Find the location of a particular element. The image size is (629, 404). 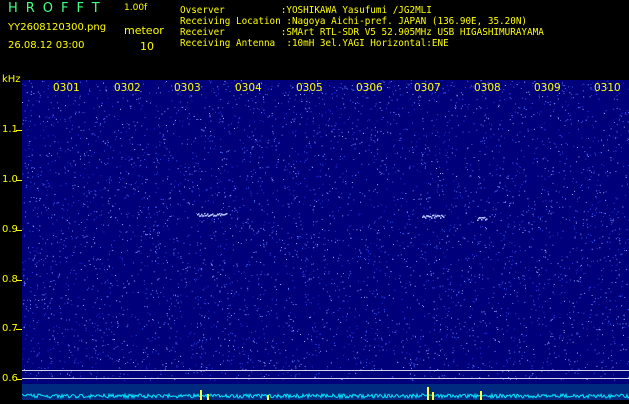

time-label-0304: 0304 is located at coordinates (248, 88).